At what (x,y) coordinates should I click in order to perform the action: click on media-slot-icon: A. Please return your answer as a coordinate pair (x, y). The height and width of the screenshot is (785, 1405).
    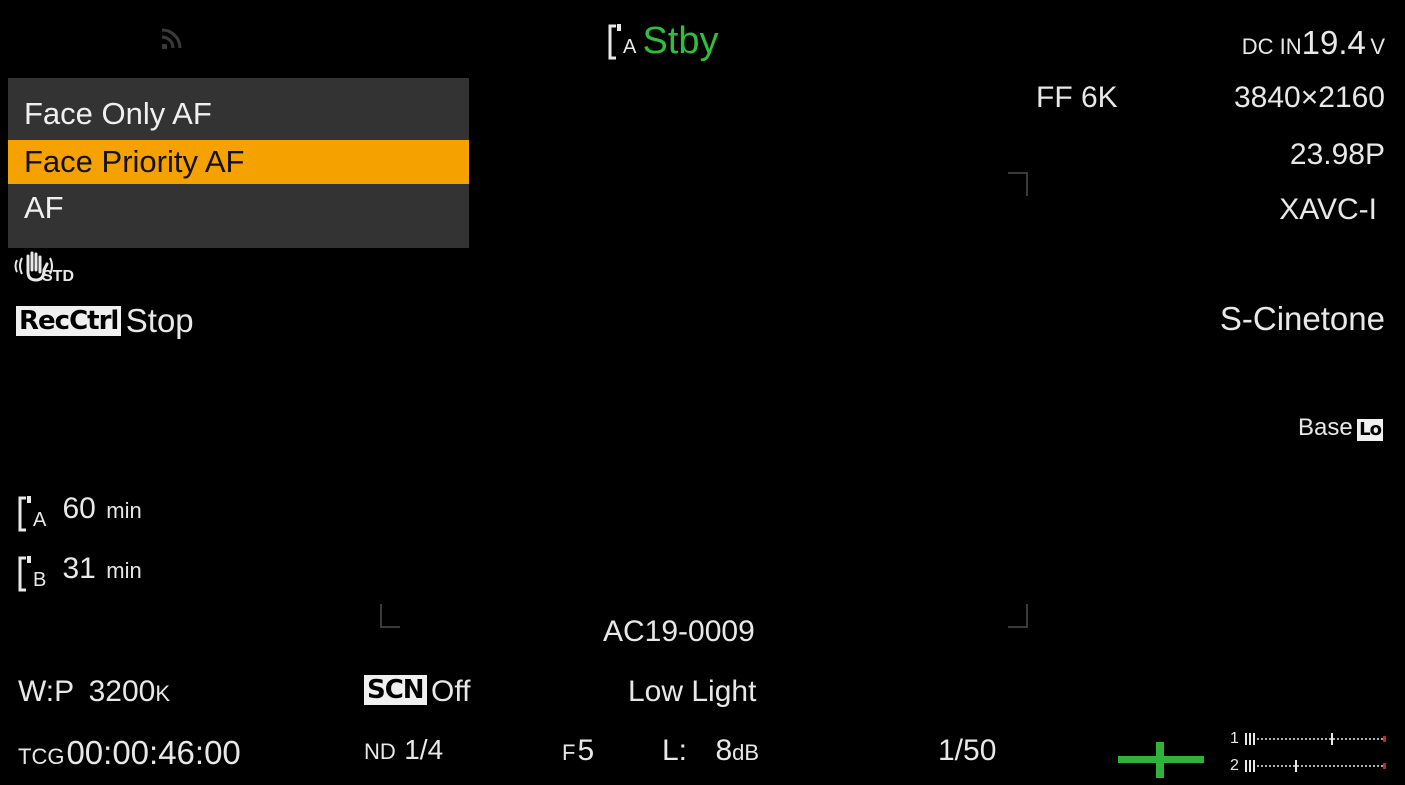
    Looking at the image, I should click on (623, 41).